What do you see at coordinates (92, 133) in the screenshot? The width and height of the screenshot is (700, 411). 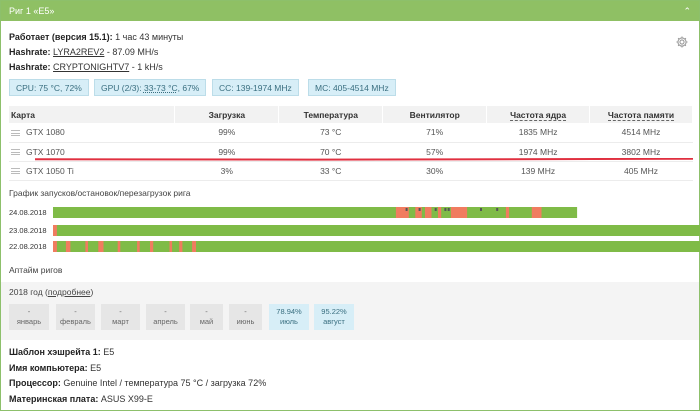 I see `gpu-name-cell: GTX 1080` at bounding box center [92, 133].